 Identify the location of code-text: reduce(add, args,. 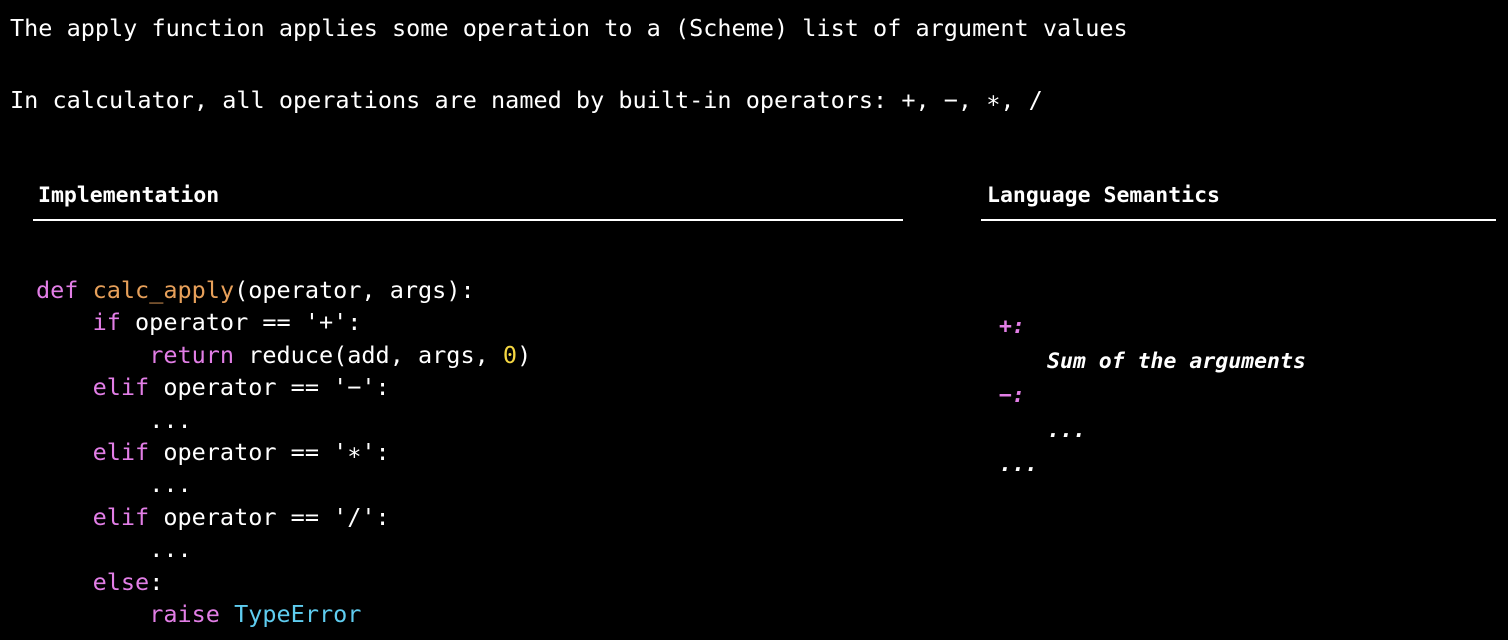
(368, 354).